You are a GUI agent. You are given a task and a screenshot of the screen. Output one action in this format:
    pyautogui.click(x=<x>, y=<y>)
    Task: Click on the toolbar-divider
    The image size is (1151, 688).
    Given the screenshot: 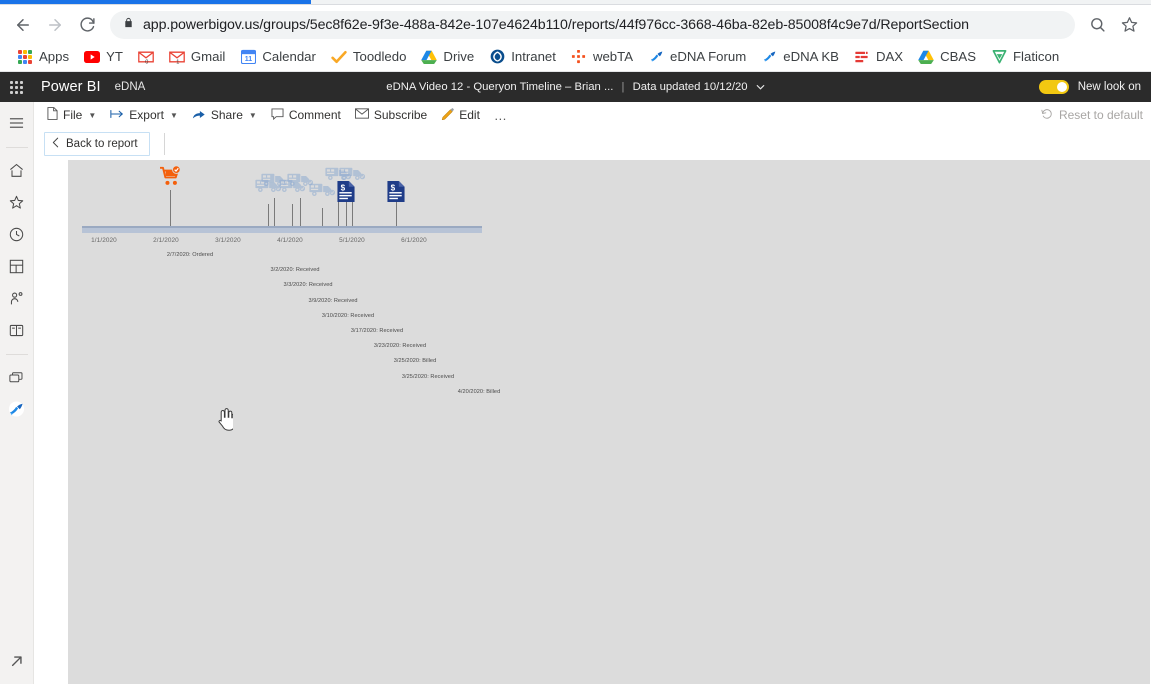 What is the action you would take?
    pyautogui.click(x=164, y=144)
    